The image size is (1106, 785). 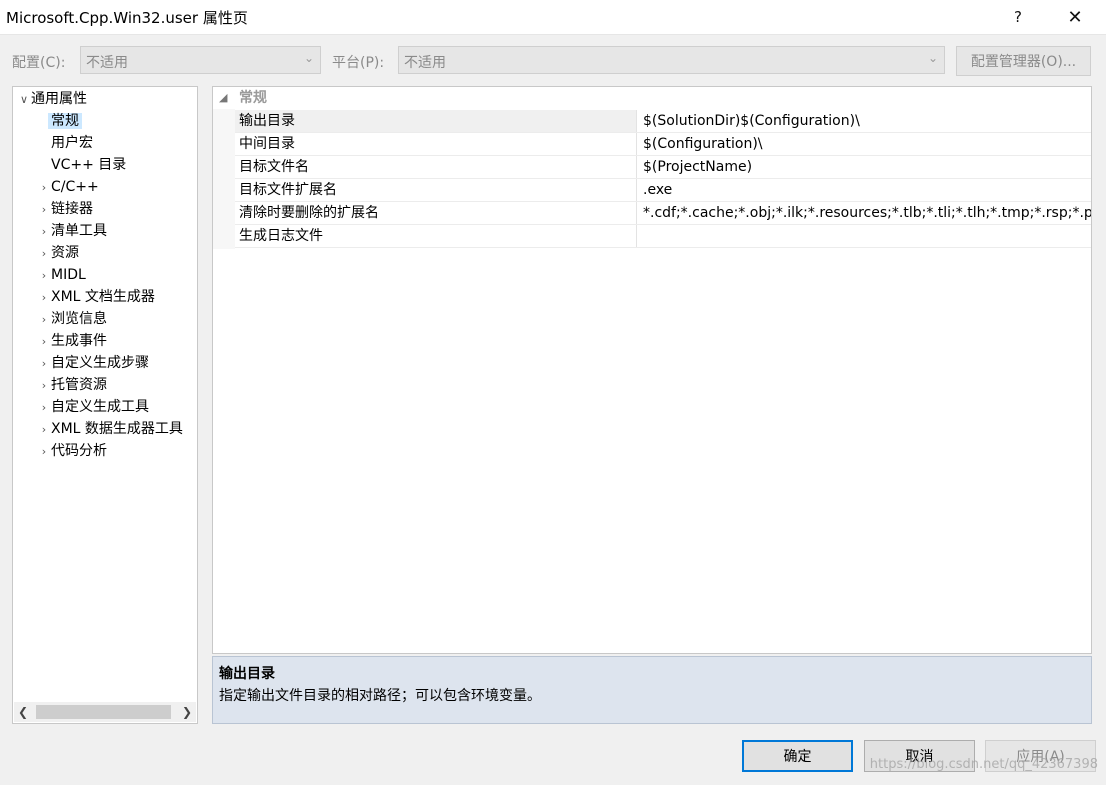 I want to click on tree-item-label: 用户宏, so click(x=72, y=143).